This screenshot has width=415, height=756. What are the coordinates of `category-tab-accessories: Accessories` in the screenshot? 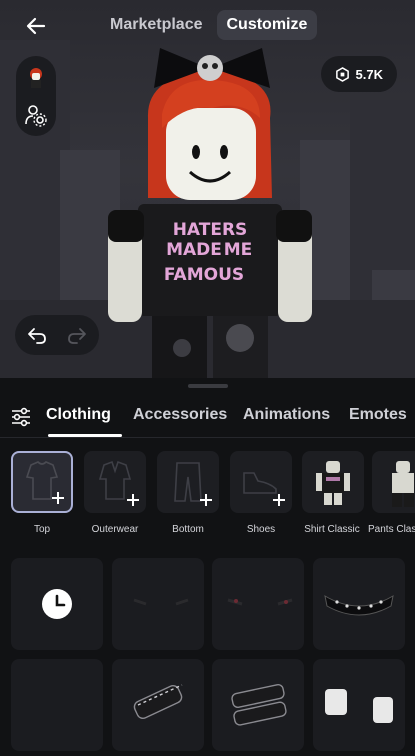 It's located at (180, 415).